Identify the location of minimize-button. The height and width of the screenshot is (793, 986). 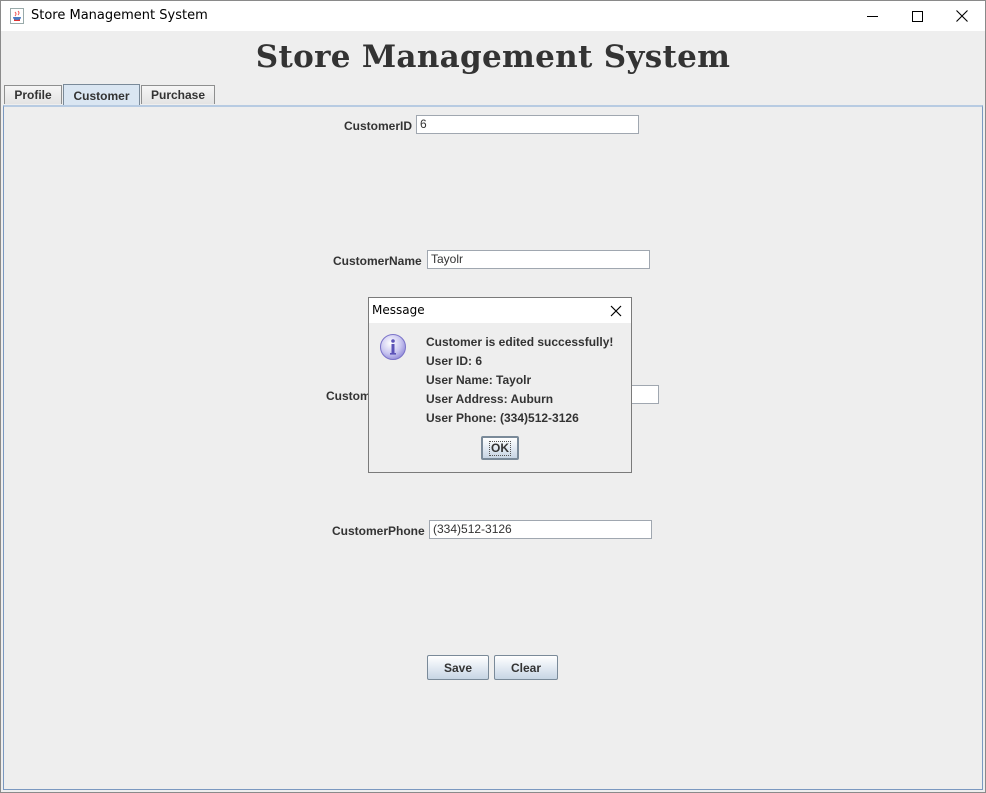
(872, 16).